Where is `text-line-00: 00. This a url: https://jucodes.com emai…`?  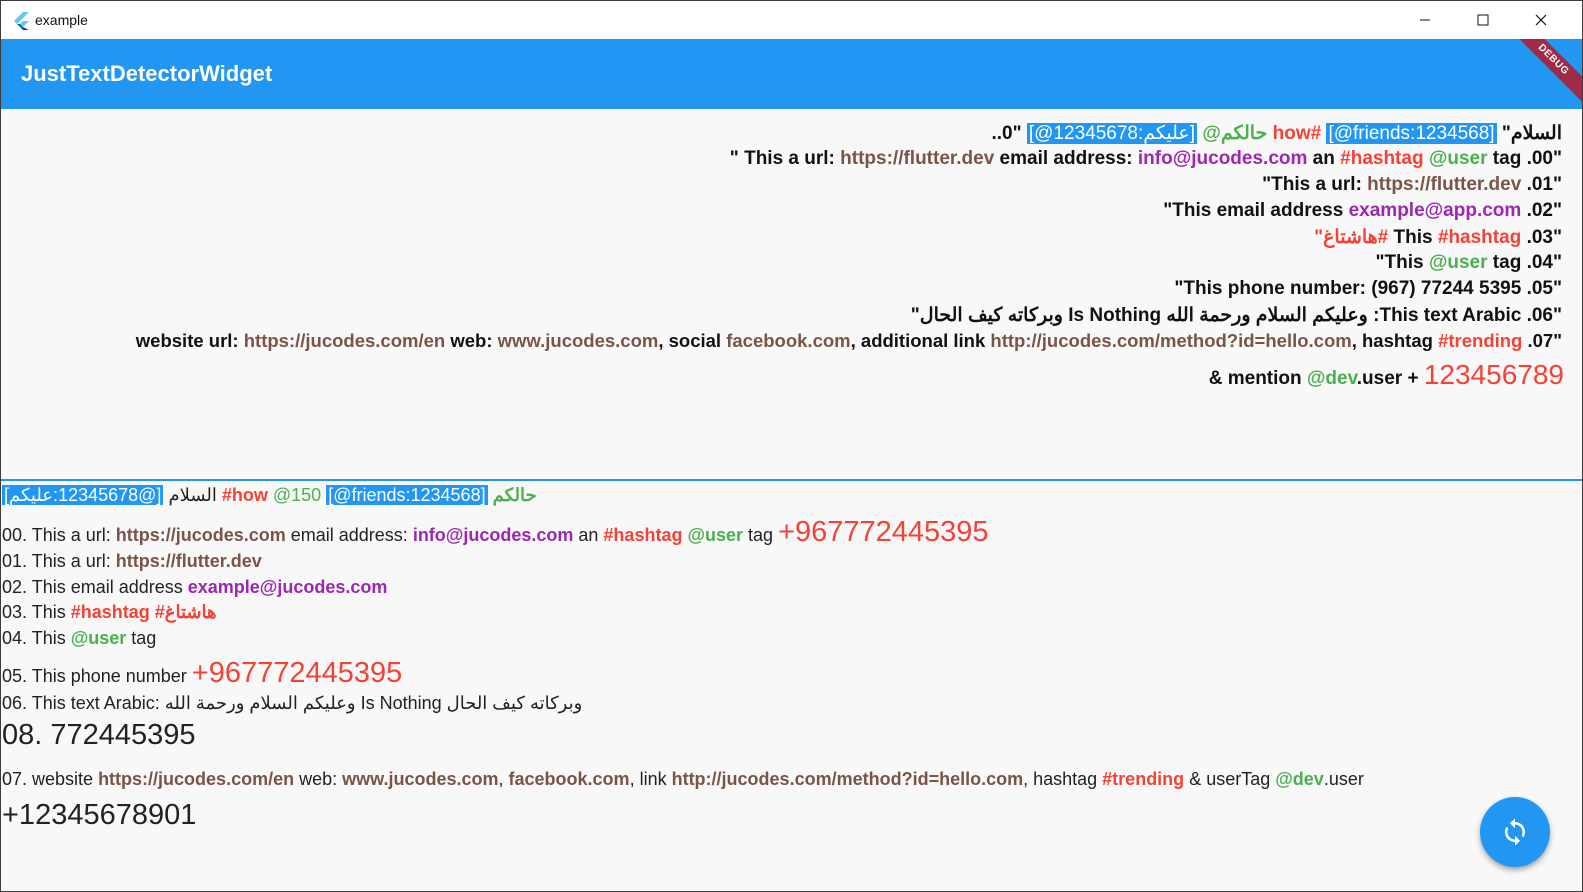
text-line-00: 00. This a url: https://jucodes.com emai… is located at coordinates (495, 532).